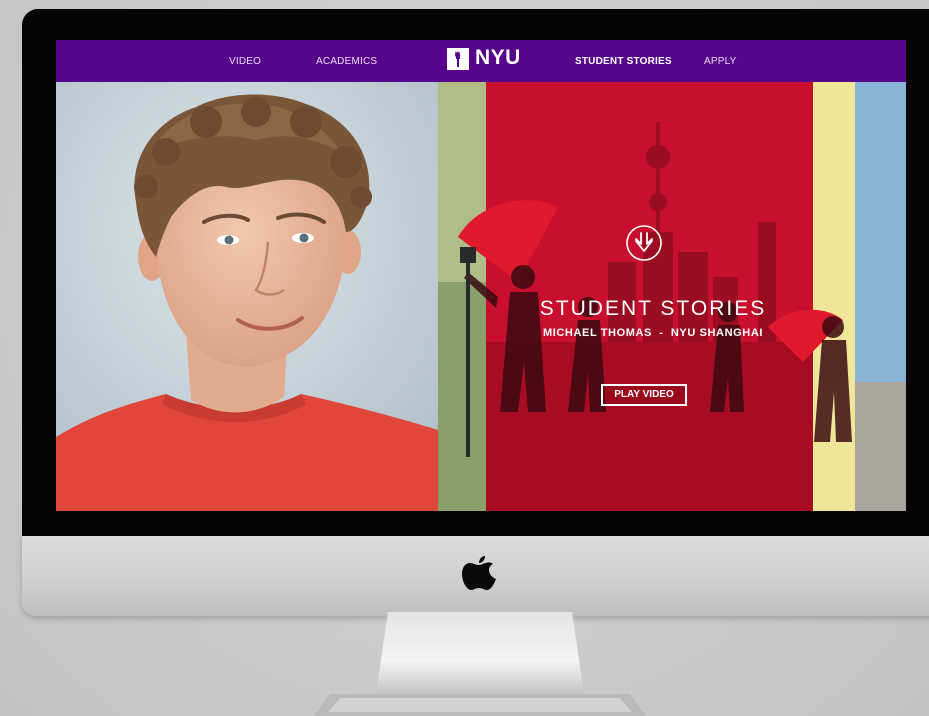 This screenshot has width=929, height=716. What do you see at coordinates (458, 59) in the screenshot?
I see `torch-icon` at bounding box center [458, 59].